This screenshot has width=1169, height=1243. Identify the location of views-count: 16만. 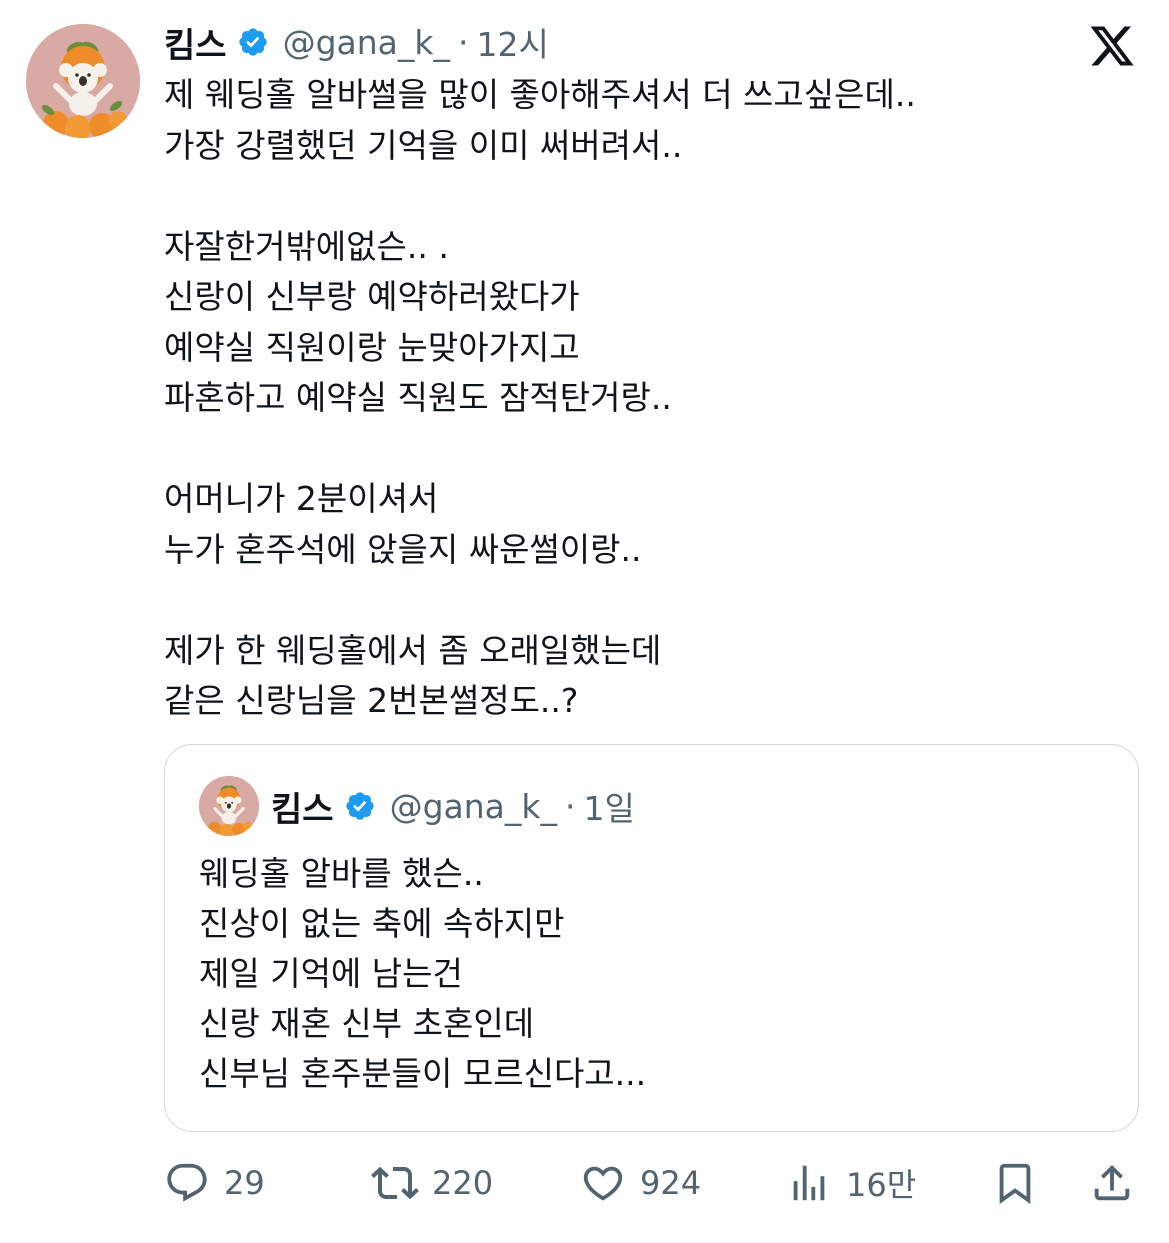
(881, 1185).